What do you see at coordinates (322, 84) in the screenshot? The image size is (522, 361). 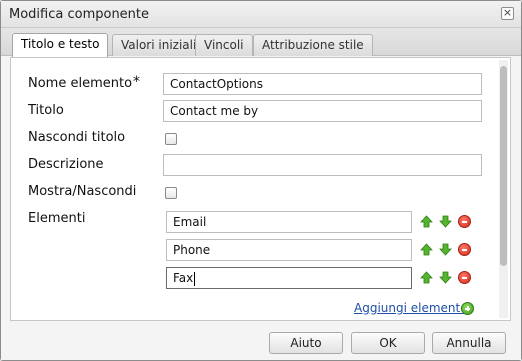 I see `nome-elemento-field: ContactOptions` at bounding box center [322, 84].